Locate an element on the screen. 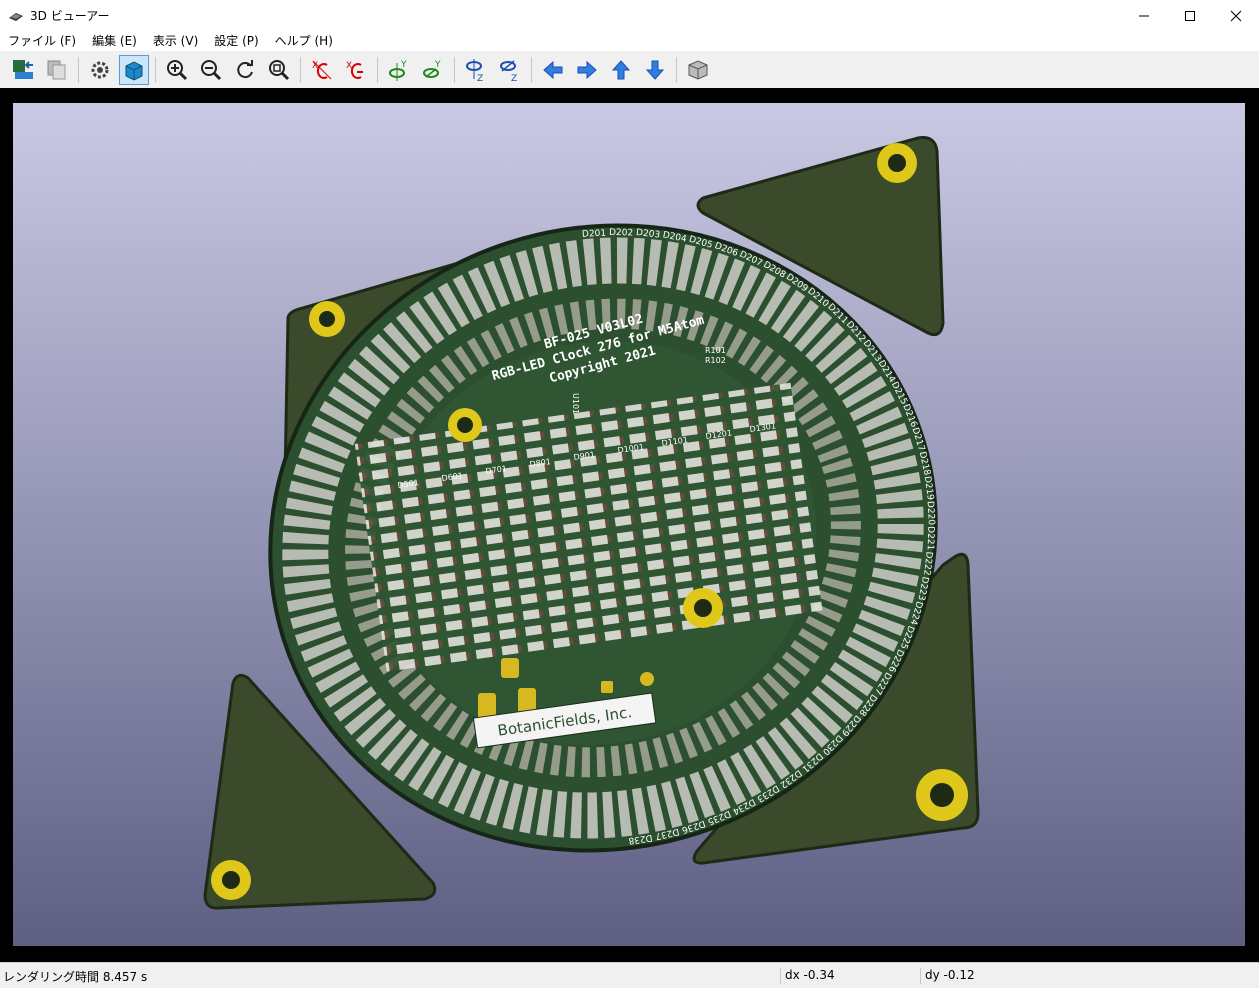 The image size is (1259, 988). rotate-z-cw-icon: Z is located at coordinates (474, 70).